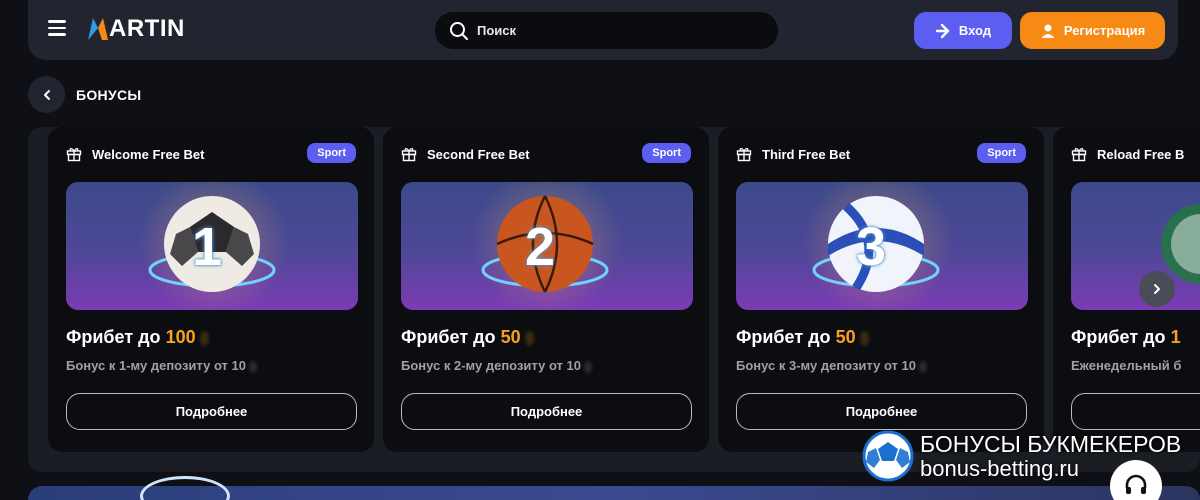 This screenshot has height=500, width=1200. Describe the element at coordinates (207, 247) in the screenshot. I see `banner-number: 1` at that location.